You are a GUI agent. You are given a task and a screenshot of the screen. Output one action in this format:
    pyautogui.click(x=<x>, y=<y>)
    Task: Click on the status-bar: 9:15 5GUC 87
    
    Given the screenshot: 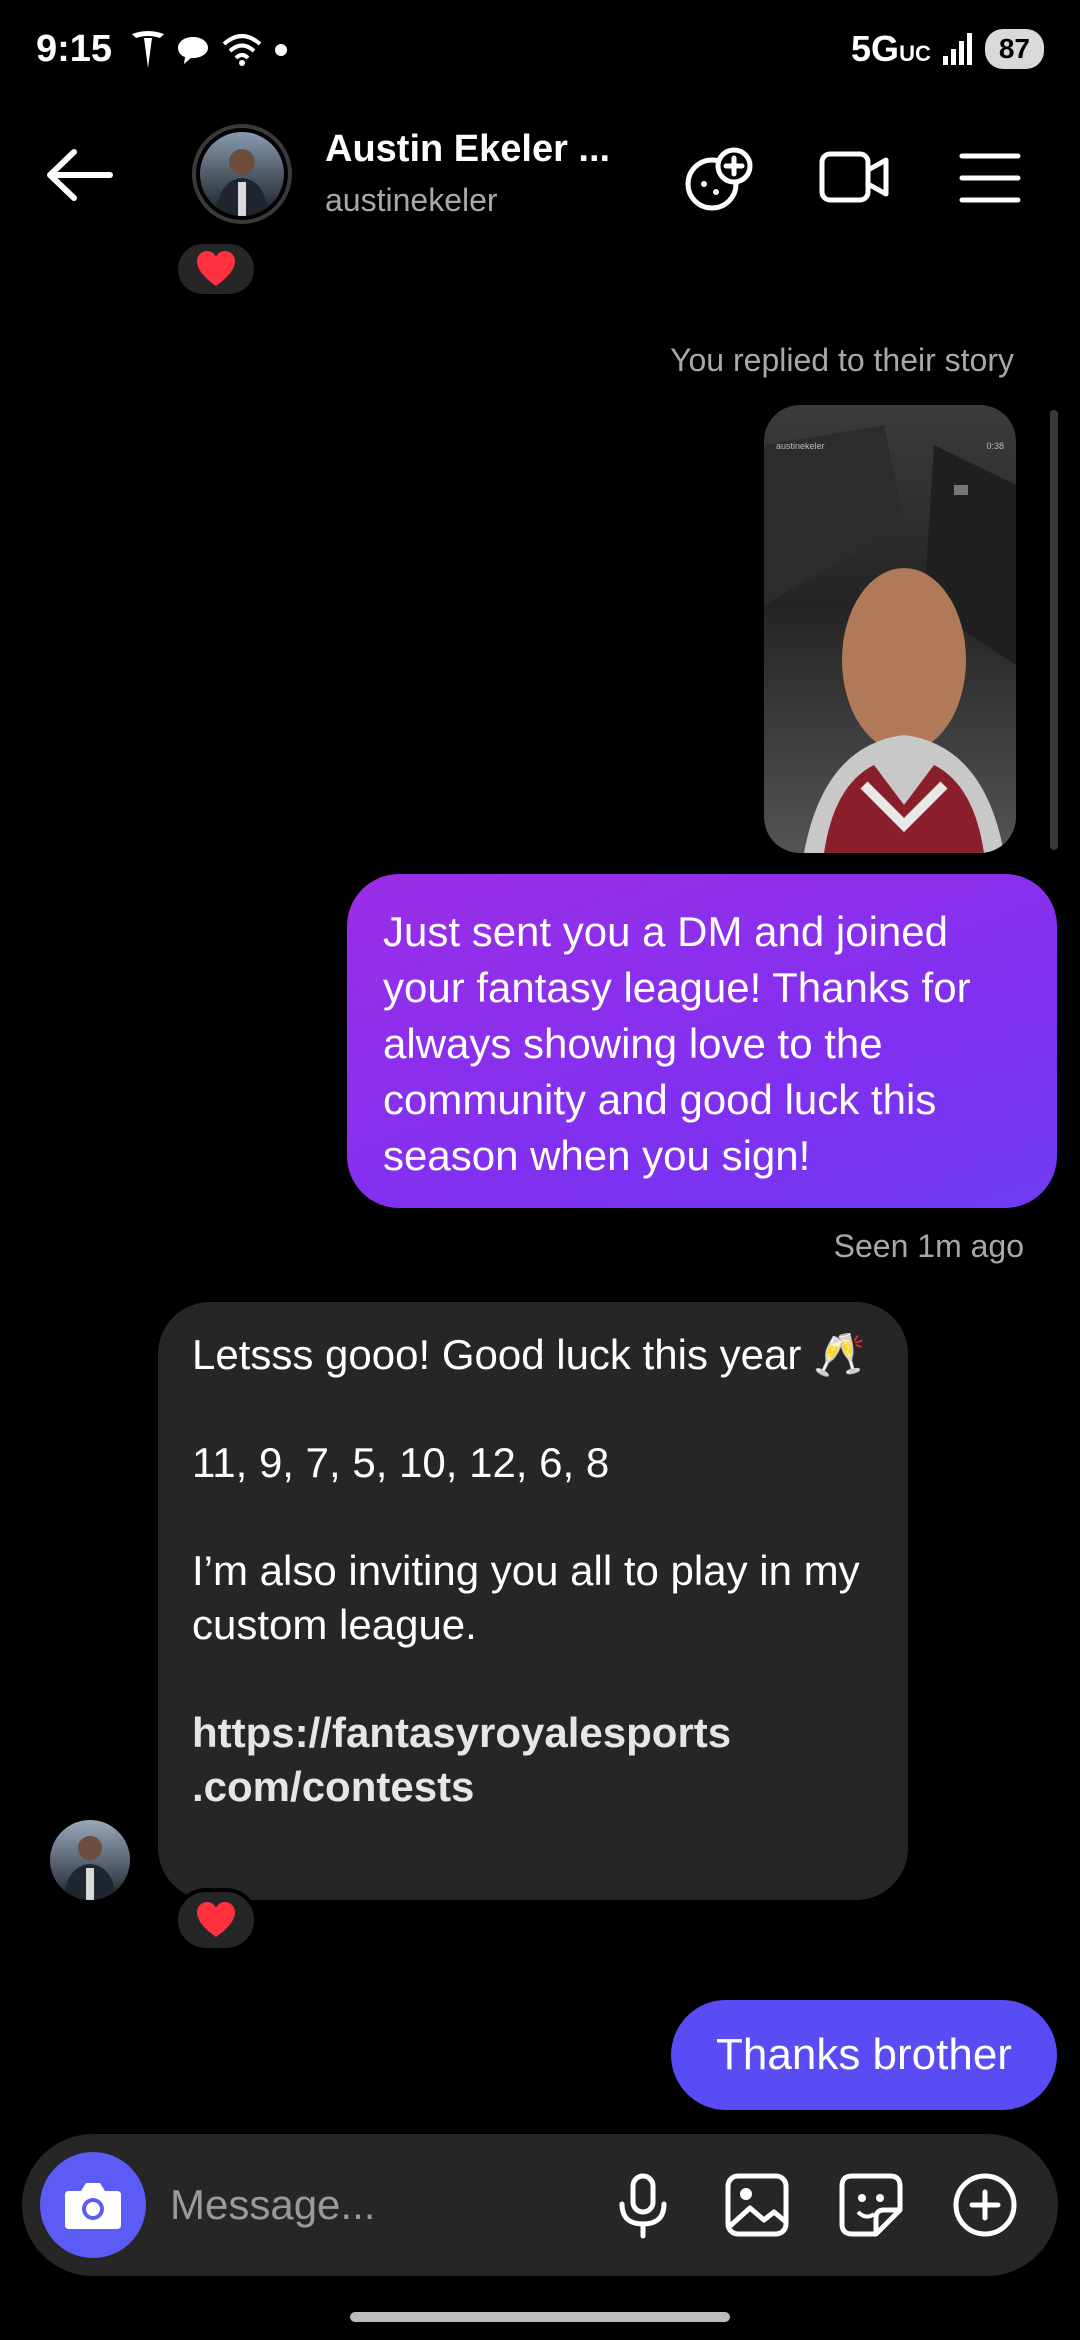 What is the action you would take?
    pyautogui.click(x=540, y=50)
    